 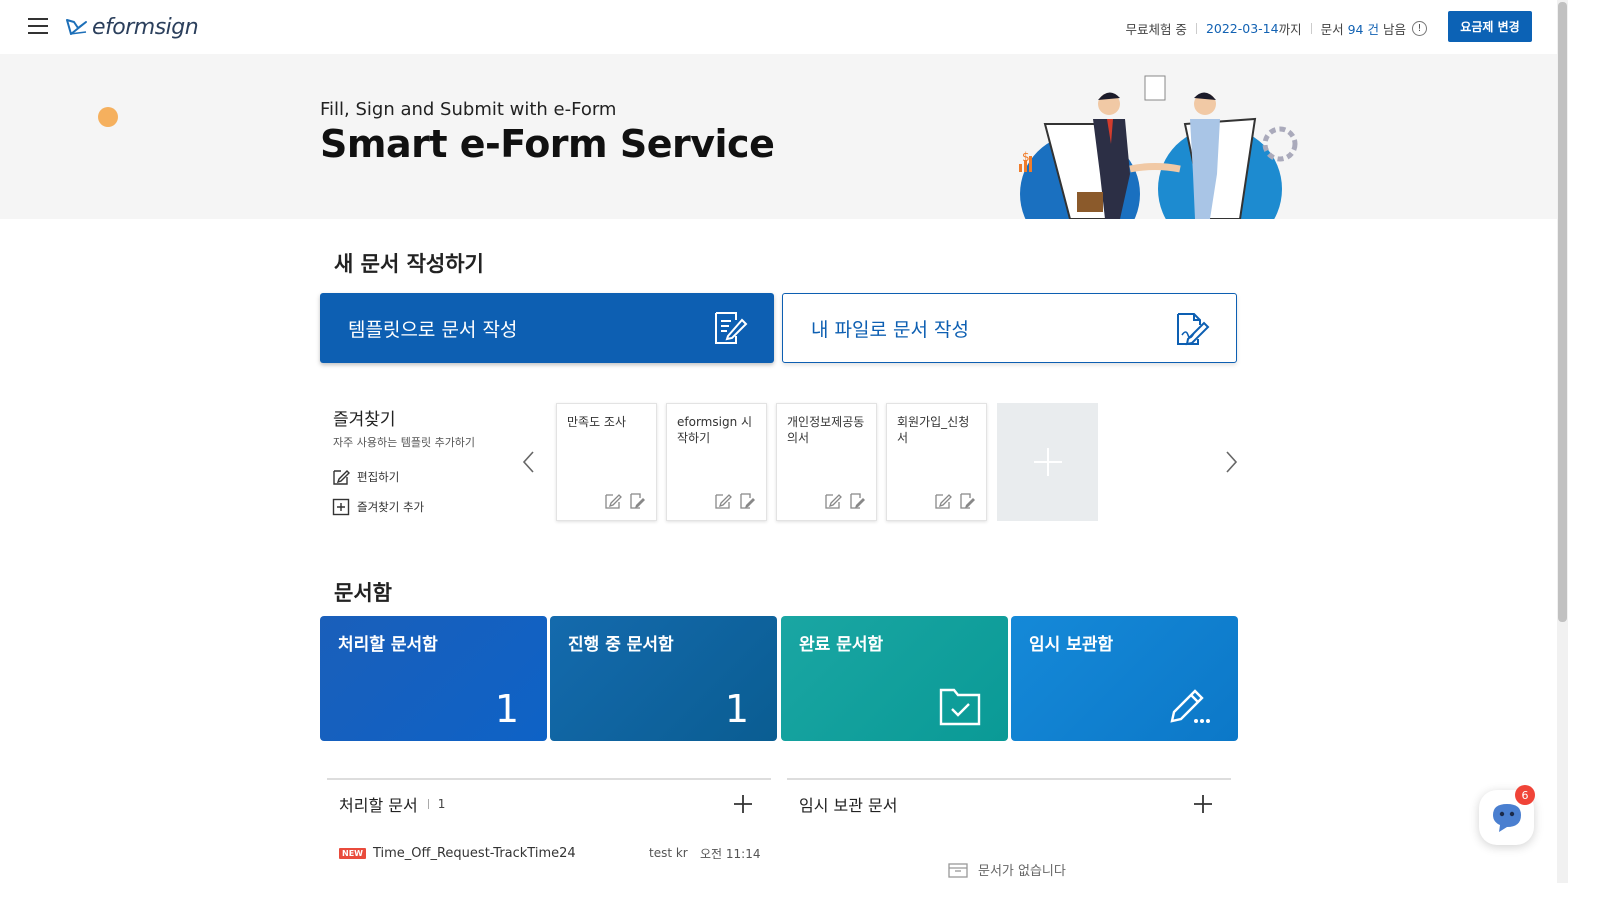 I want to click on empty-box-icon, so click(x=958, y=870).